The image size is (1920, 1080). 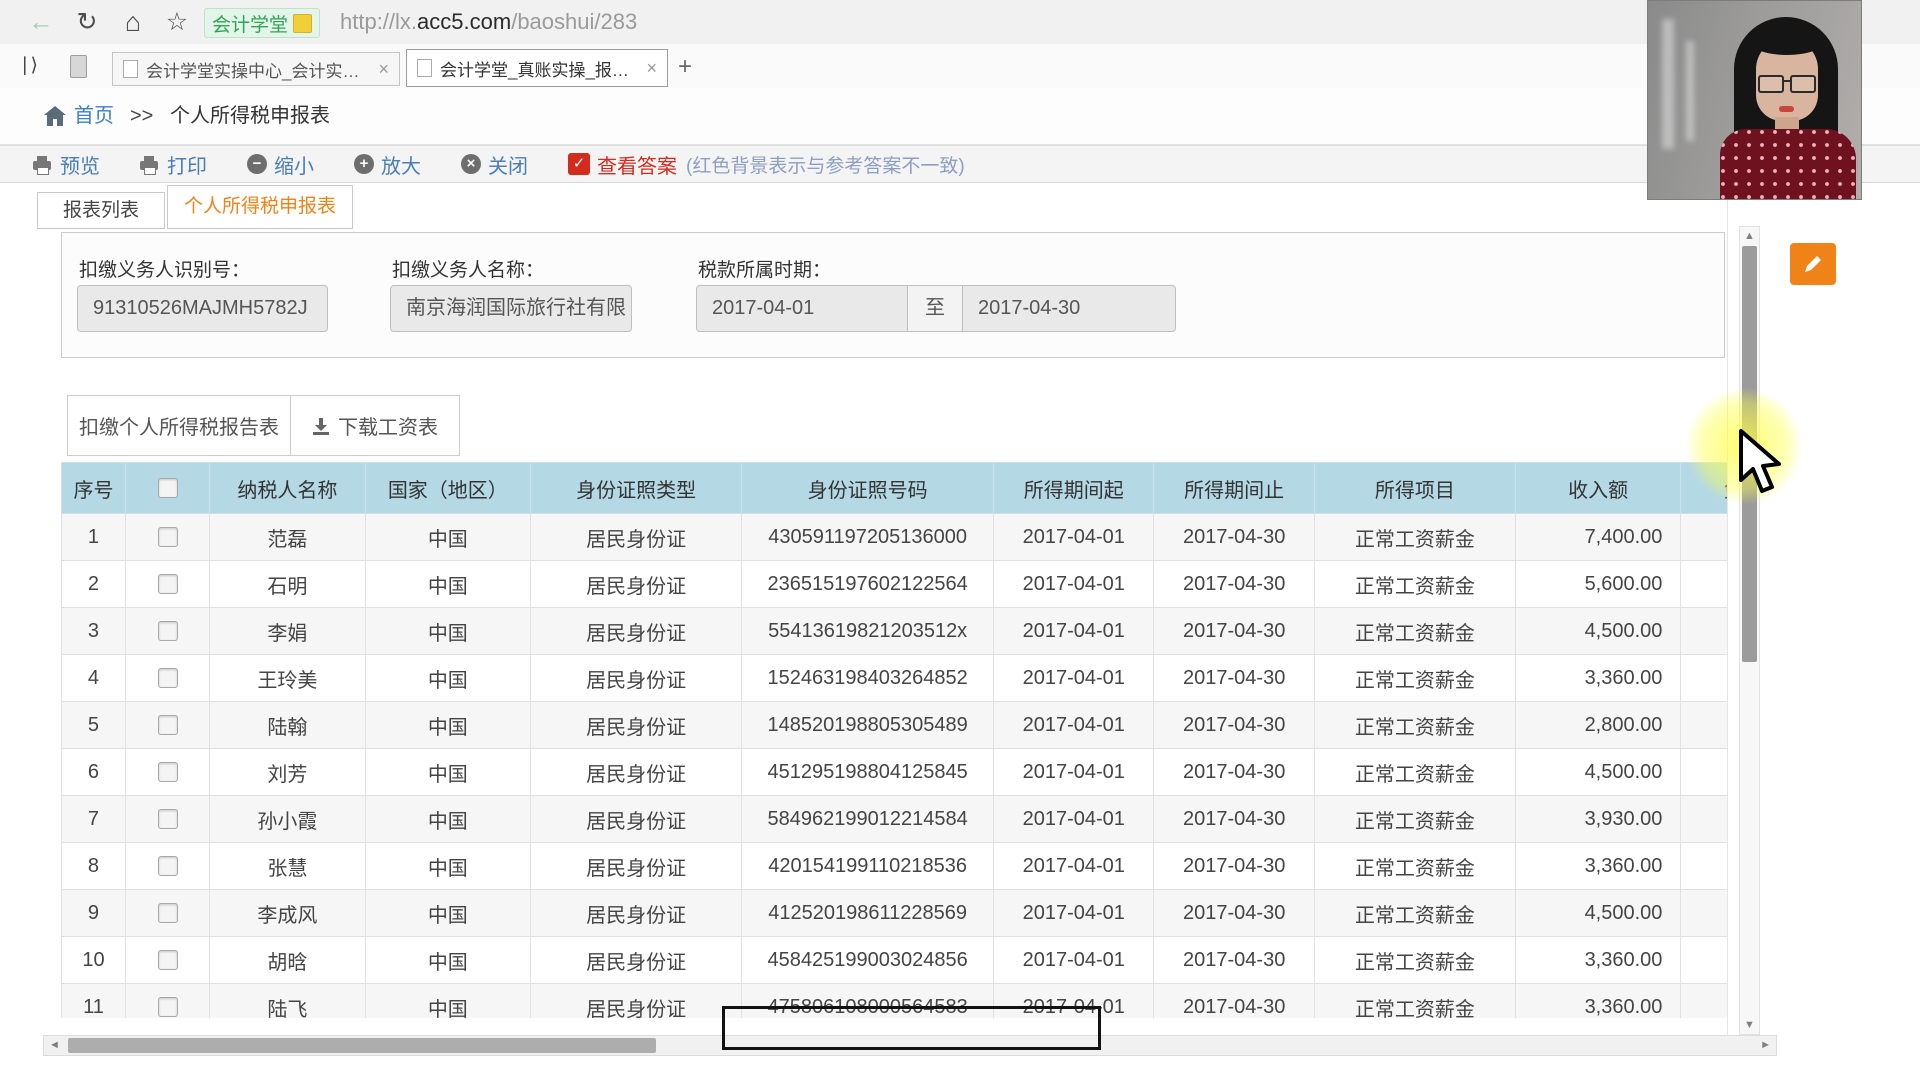 I want to click on view-answer-checkbox: ✓ 查看答案 (红色背景表示与参考答案不一致), so click(x=766, y=164).